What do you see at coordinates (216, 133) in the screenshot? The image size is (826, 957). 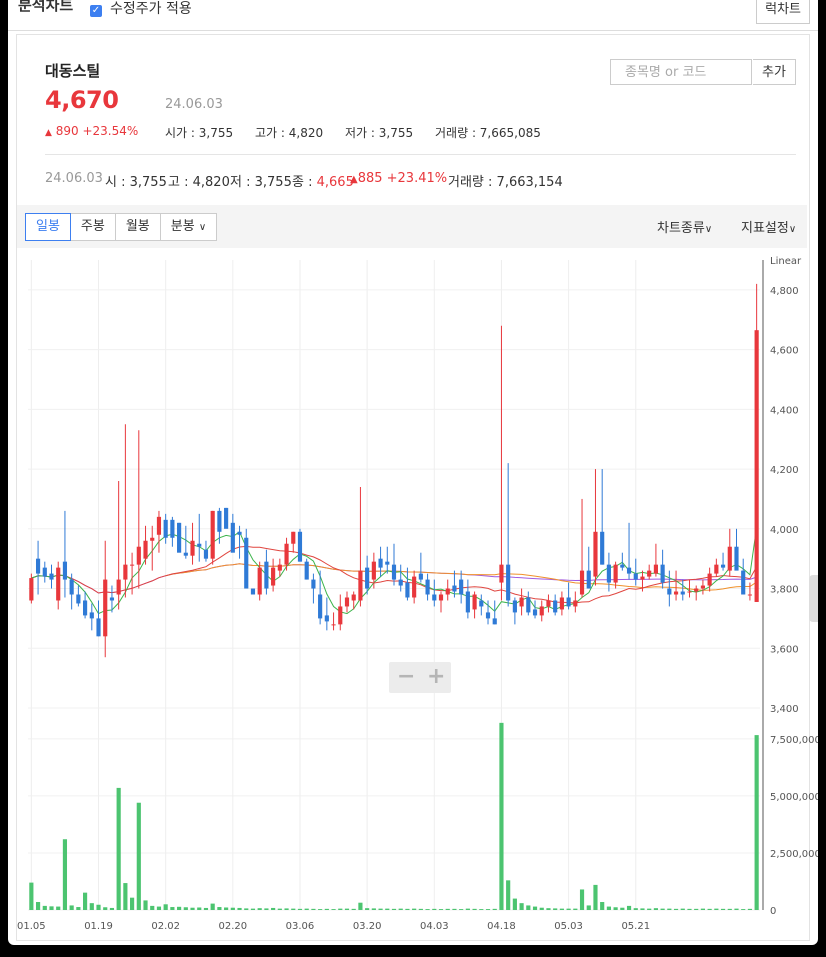 I see `open-value: 3,755` at bounding box center [216, 133].